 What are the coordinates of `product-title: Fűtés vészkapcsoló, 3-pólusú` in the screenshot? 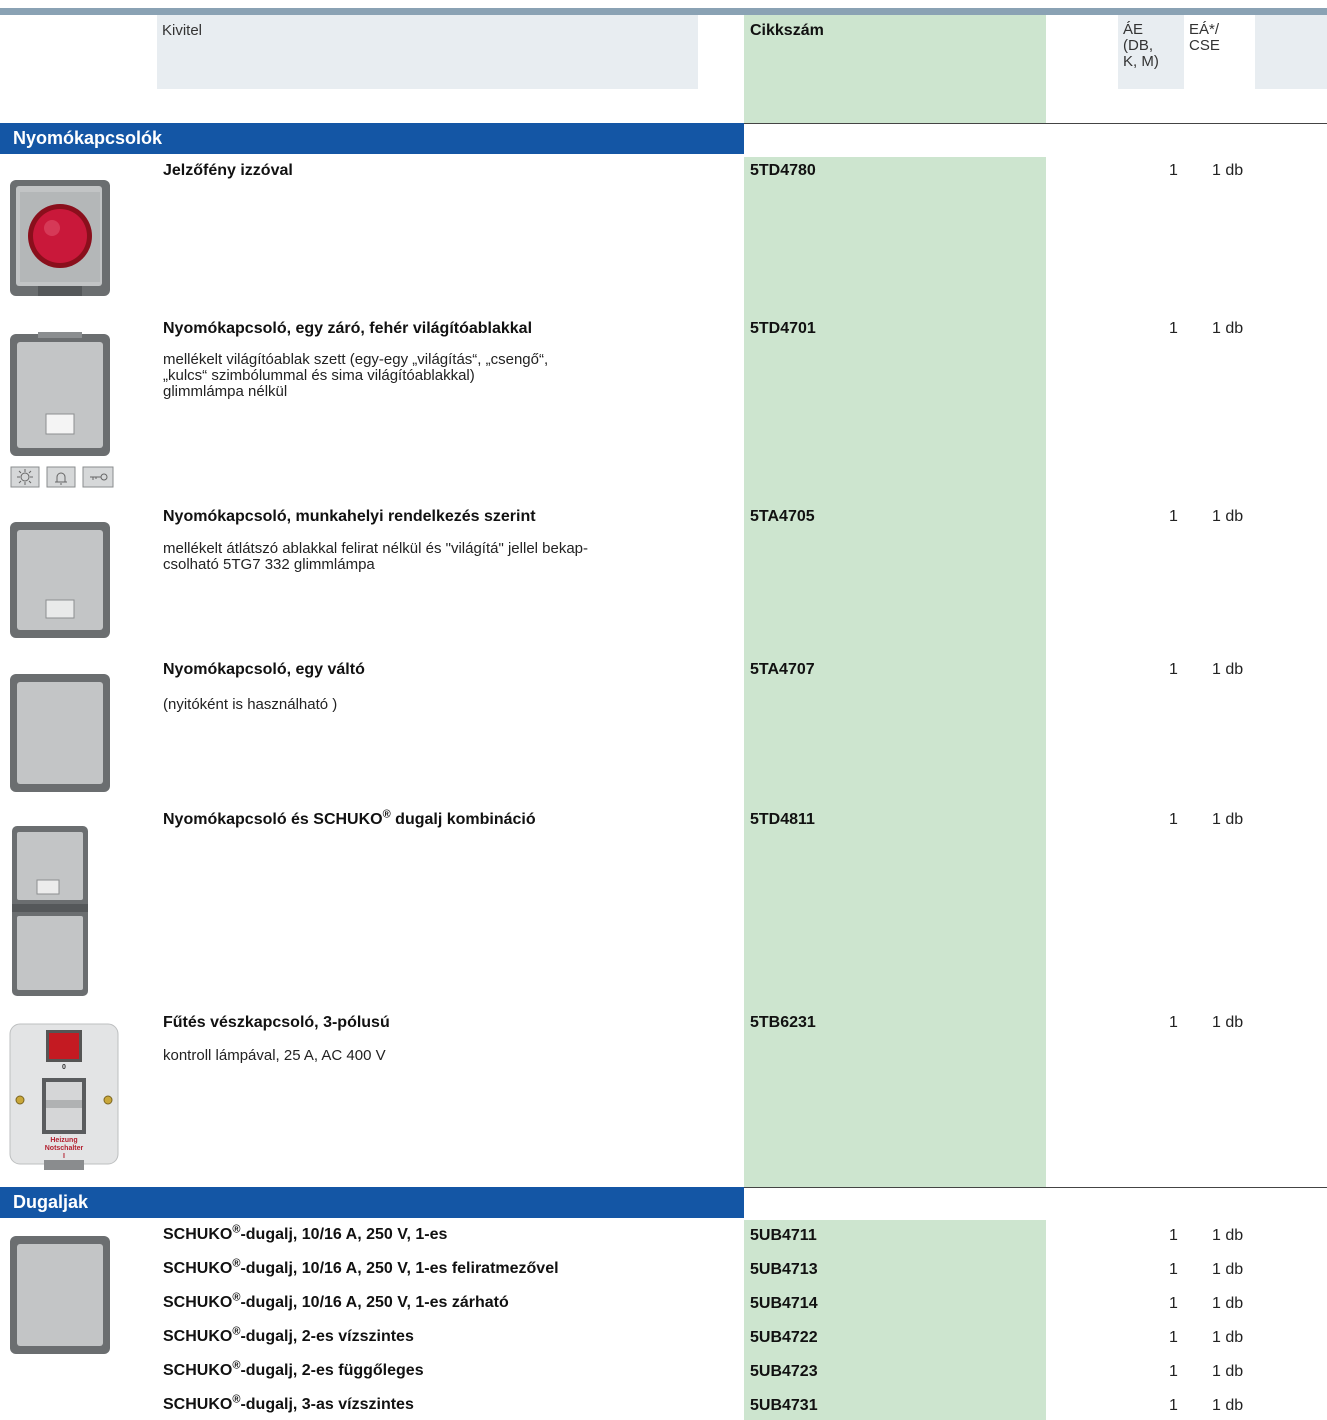 It's located at (276, 1022).